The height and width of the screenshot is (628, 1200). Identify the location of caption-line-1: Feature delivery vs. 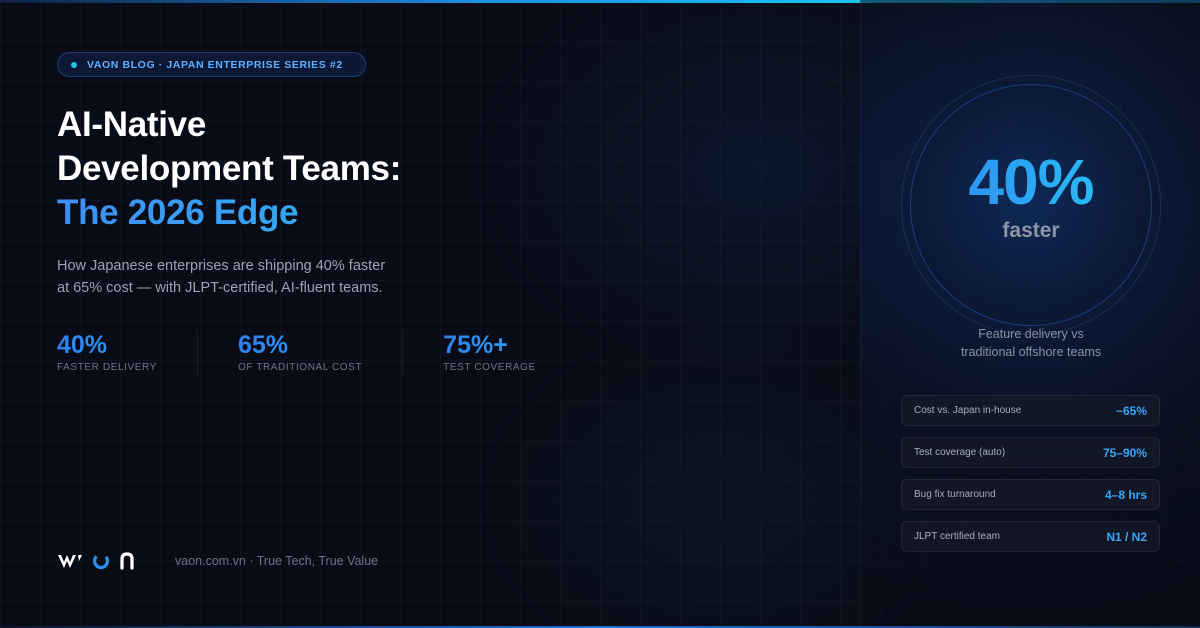
(1031, 334).